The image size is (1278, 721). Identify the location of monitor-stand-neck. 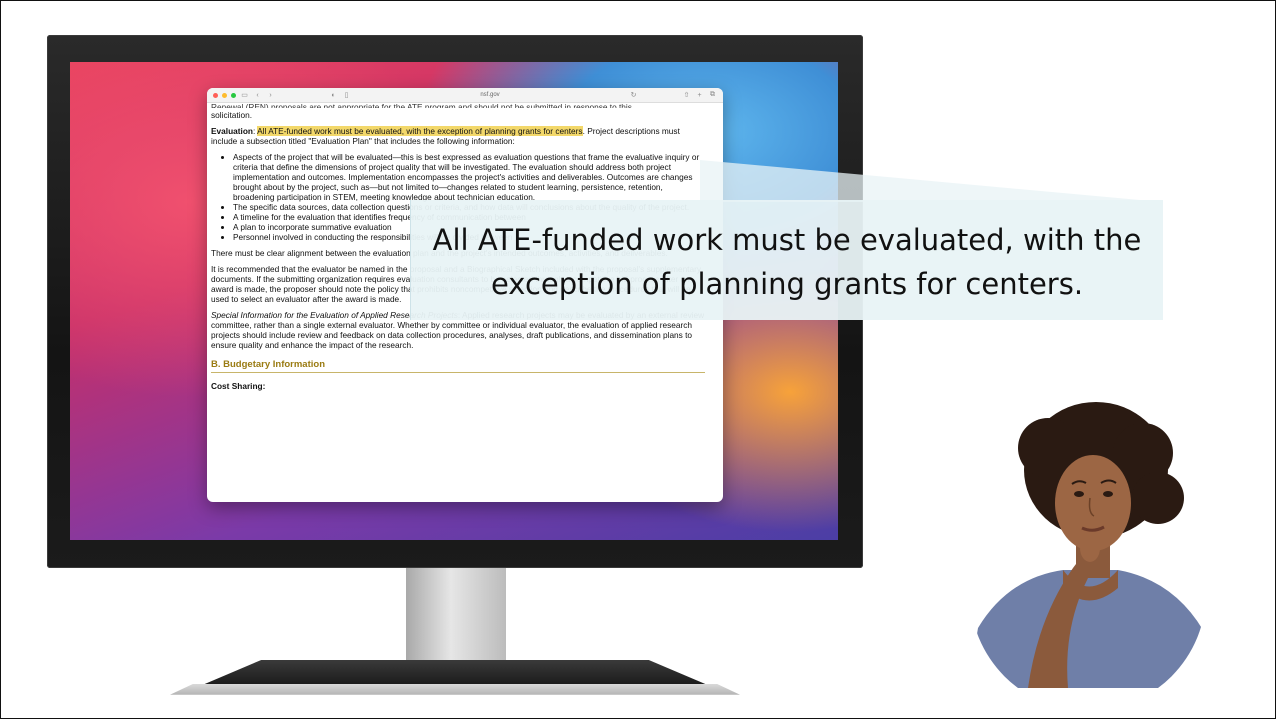
(456, 618).